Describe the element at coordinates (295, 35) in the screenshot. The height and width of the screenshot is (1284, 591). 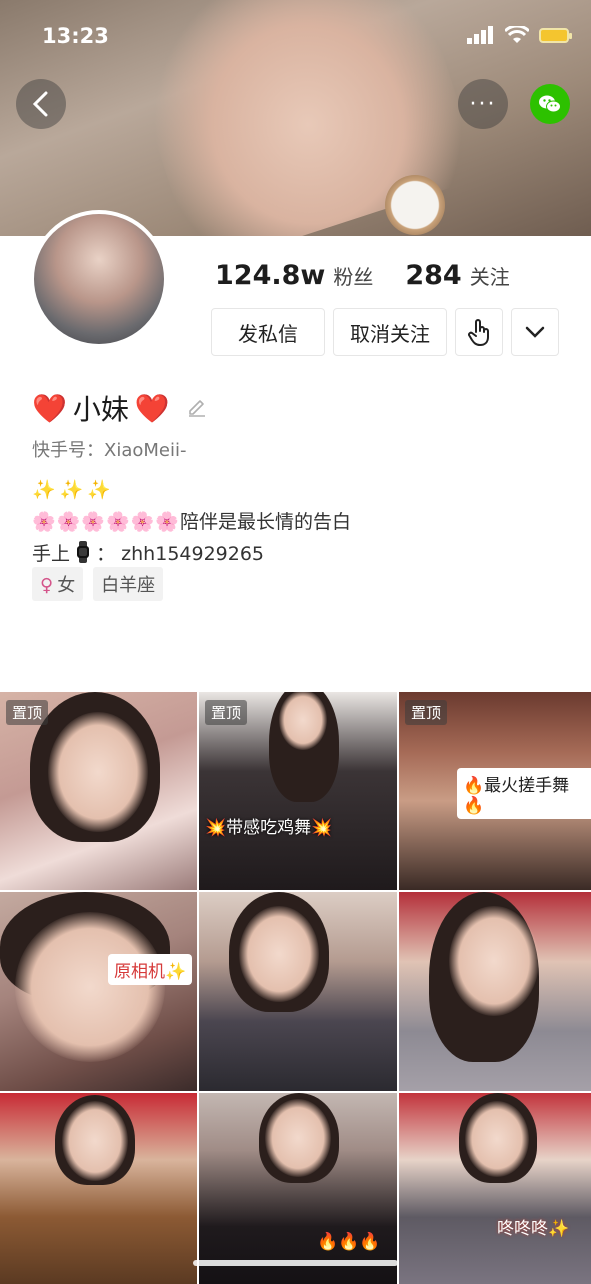
I see `status-bar: 13:23` at that location.